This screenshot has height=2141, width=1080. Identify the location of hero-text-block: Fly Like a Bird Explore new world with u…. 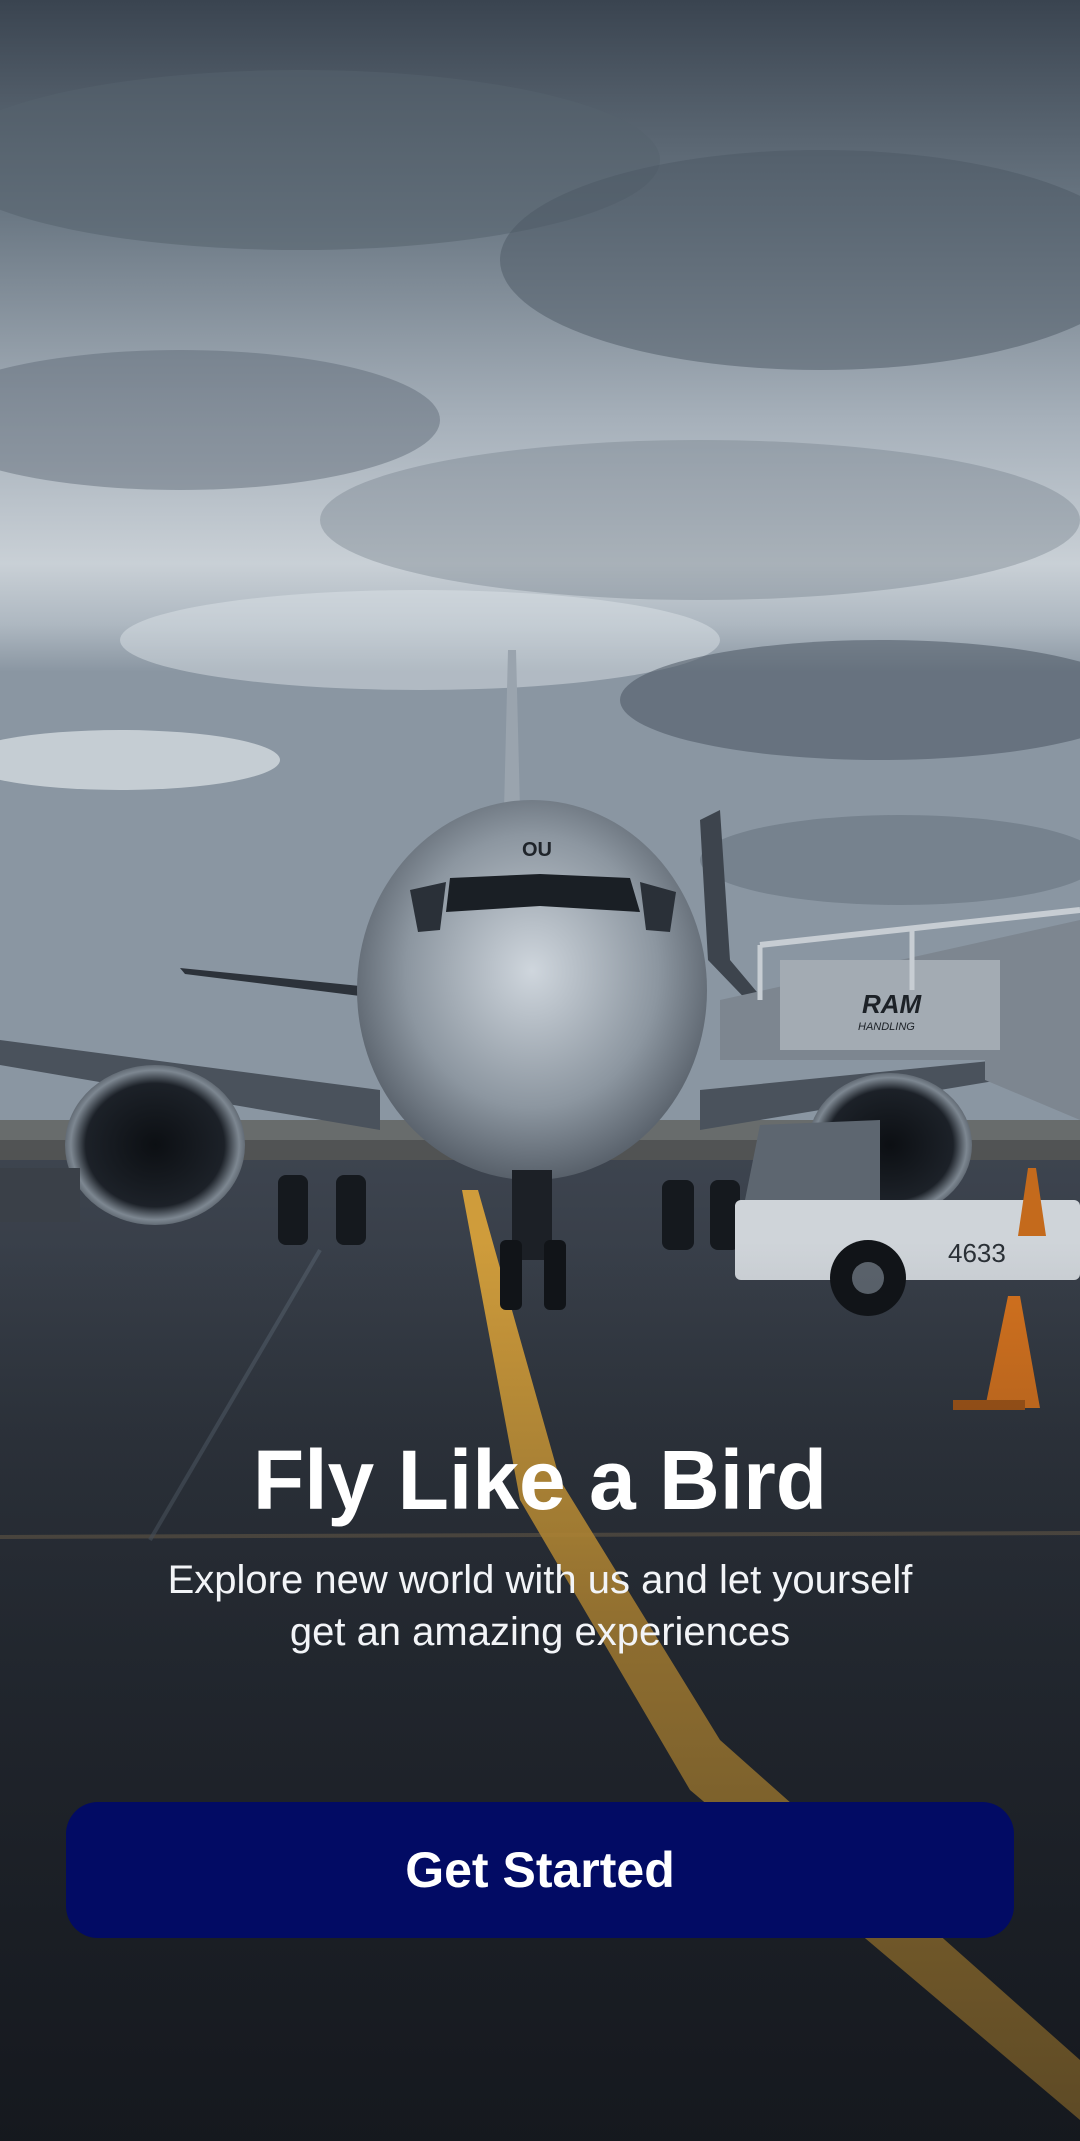
(540, 1544).